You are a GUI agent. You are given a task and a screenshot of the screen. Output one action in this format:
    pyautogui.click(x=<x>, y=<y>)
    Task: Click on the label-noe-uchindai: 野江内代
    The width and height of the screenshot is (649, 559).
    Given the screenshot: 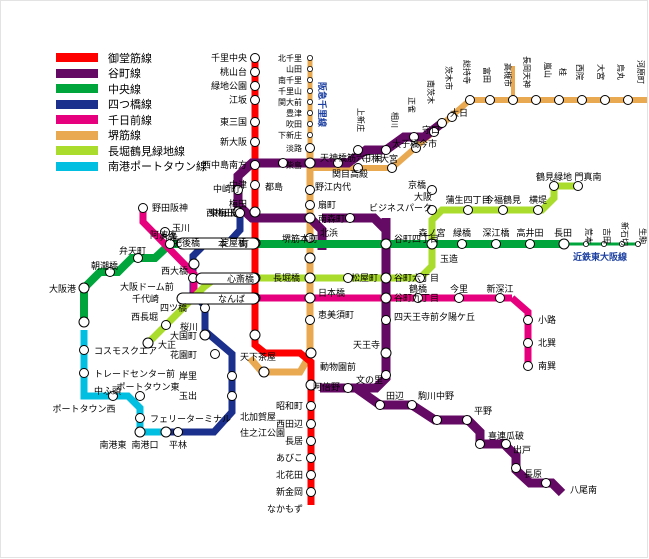 What is the action you would take?
    pyautogui.click(x=333, y=187)
    